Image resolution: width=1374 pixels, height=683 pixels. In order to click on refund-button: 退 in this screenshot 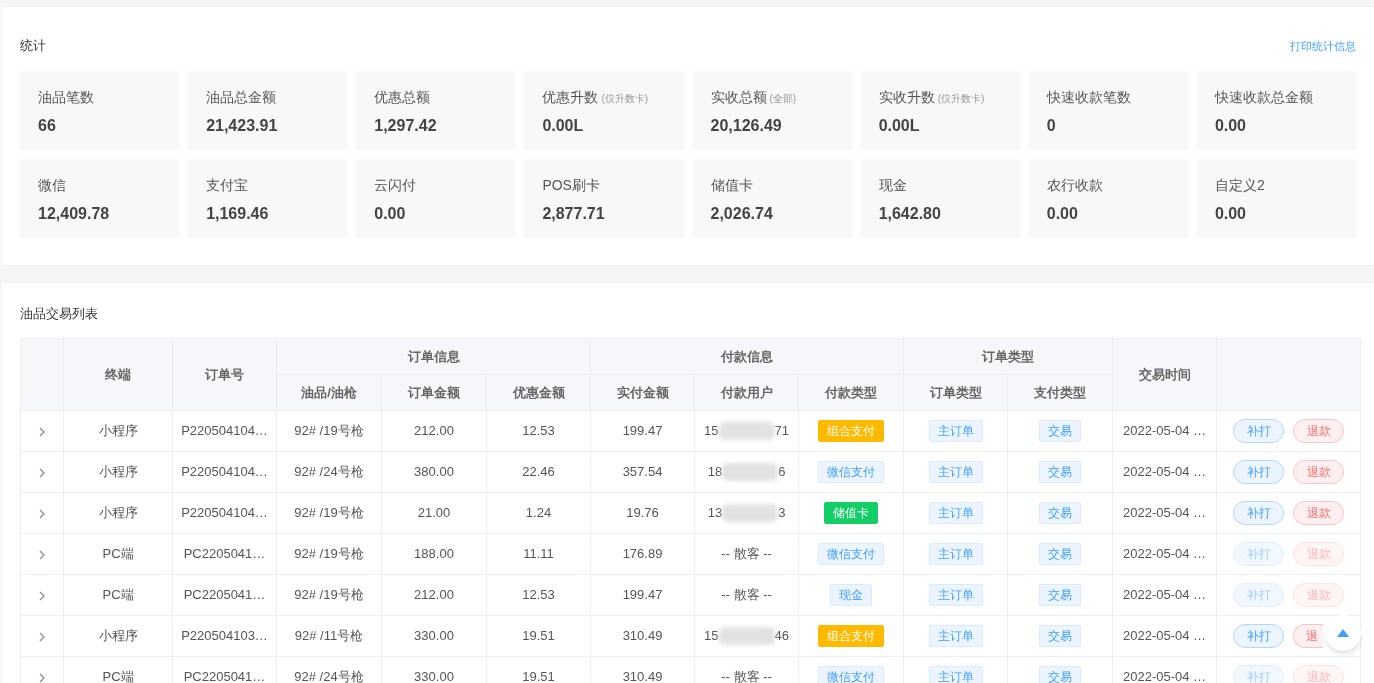, I will do `click(1308, 636)`.